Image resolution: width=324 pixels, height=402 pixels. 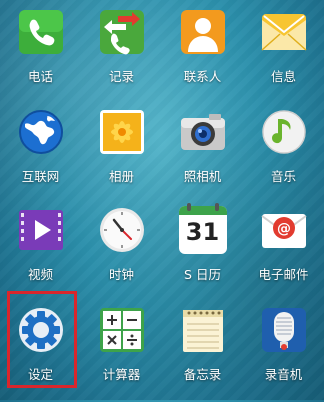 I want to click on app-voice-recorder: 录音机, so click(x=283, y=354).